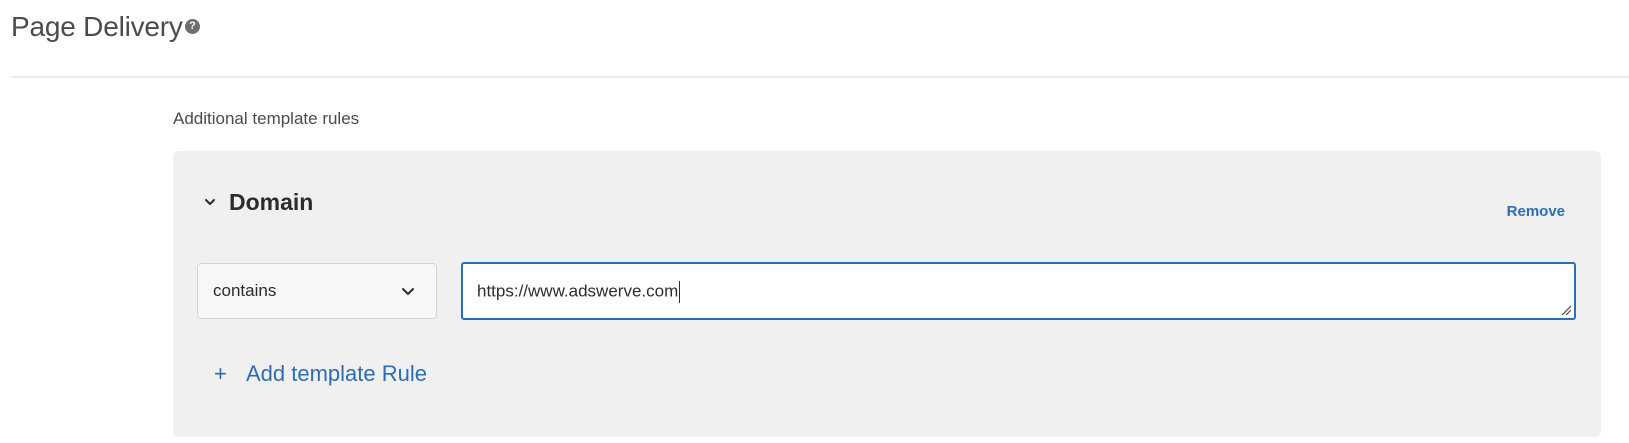  Describe the element at coordinates (220, 373) in the screenshot. I see `plus-icon: +` at that location.